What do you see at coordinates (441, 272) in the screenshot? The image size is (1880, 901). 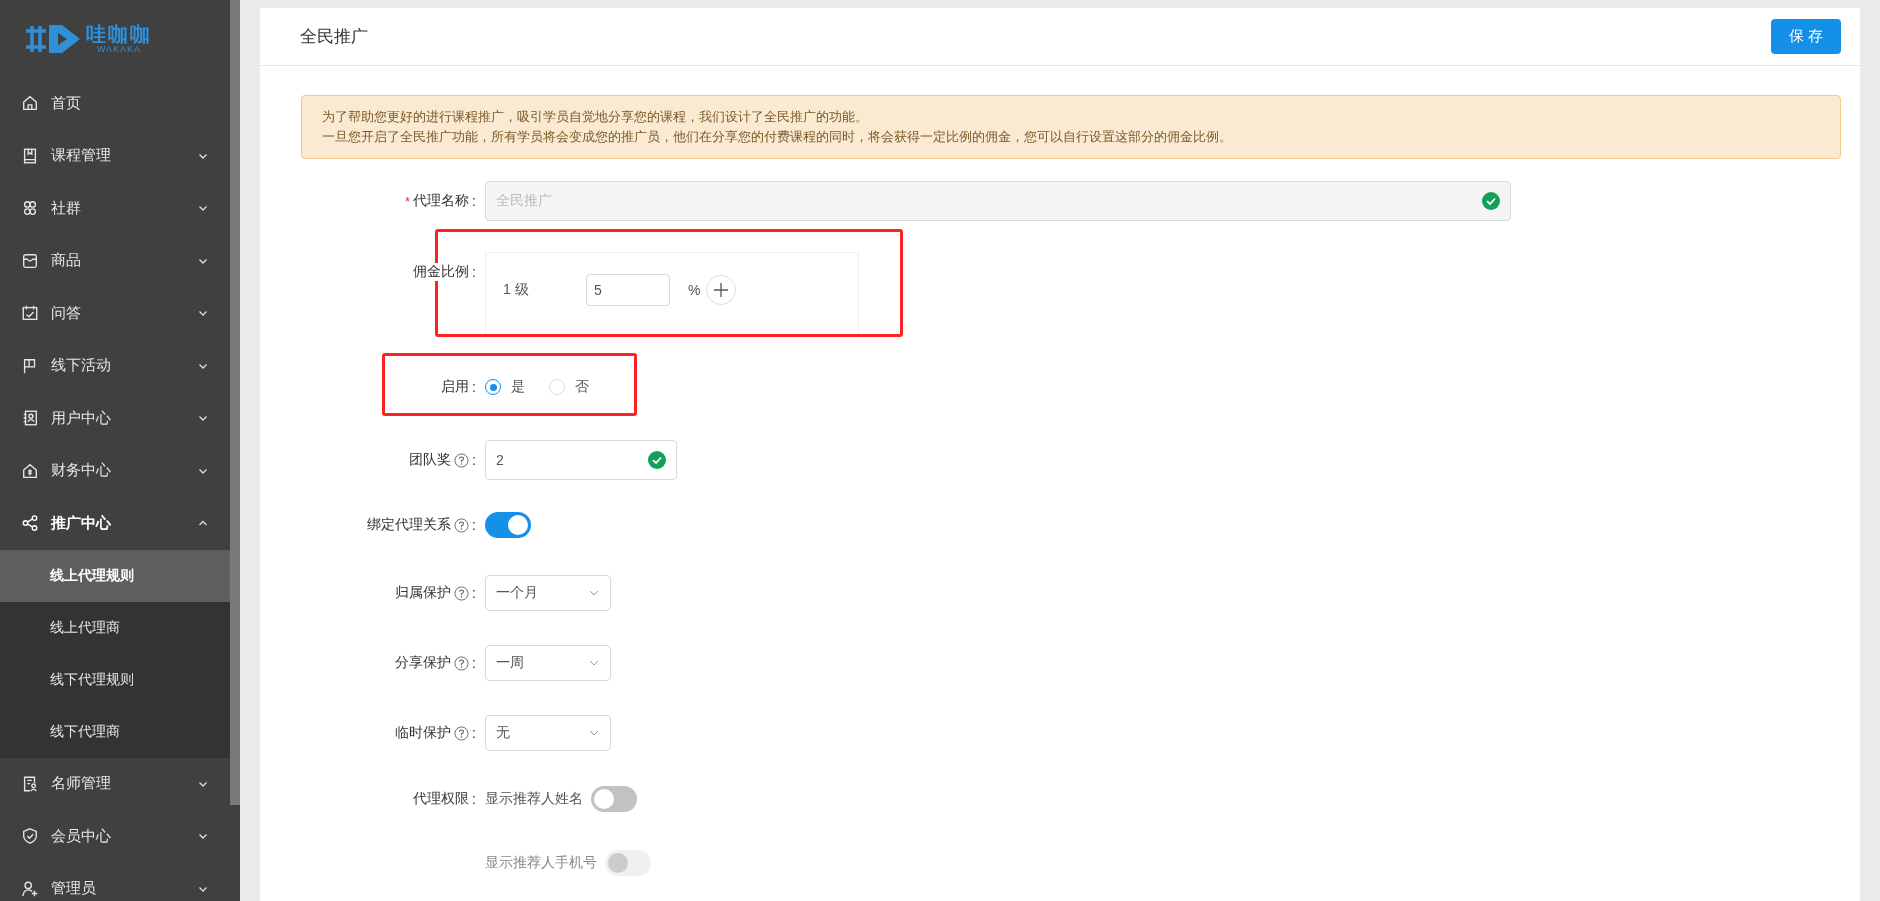 I see `field-label: 佣金比例` at bounding box center [441, 272].